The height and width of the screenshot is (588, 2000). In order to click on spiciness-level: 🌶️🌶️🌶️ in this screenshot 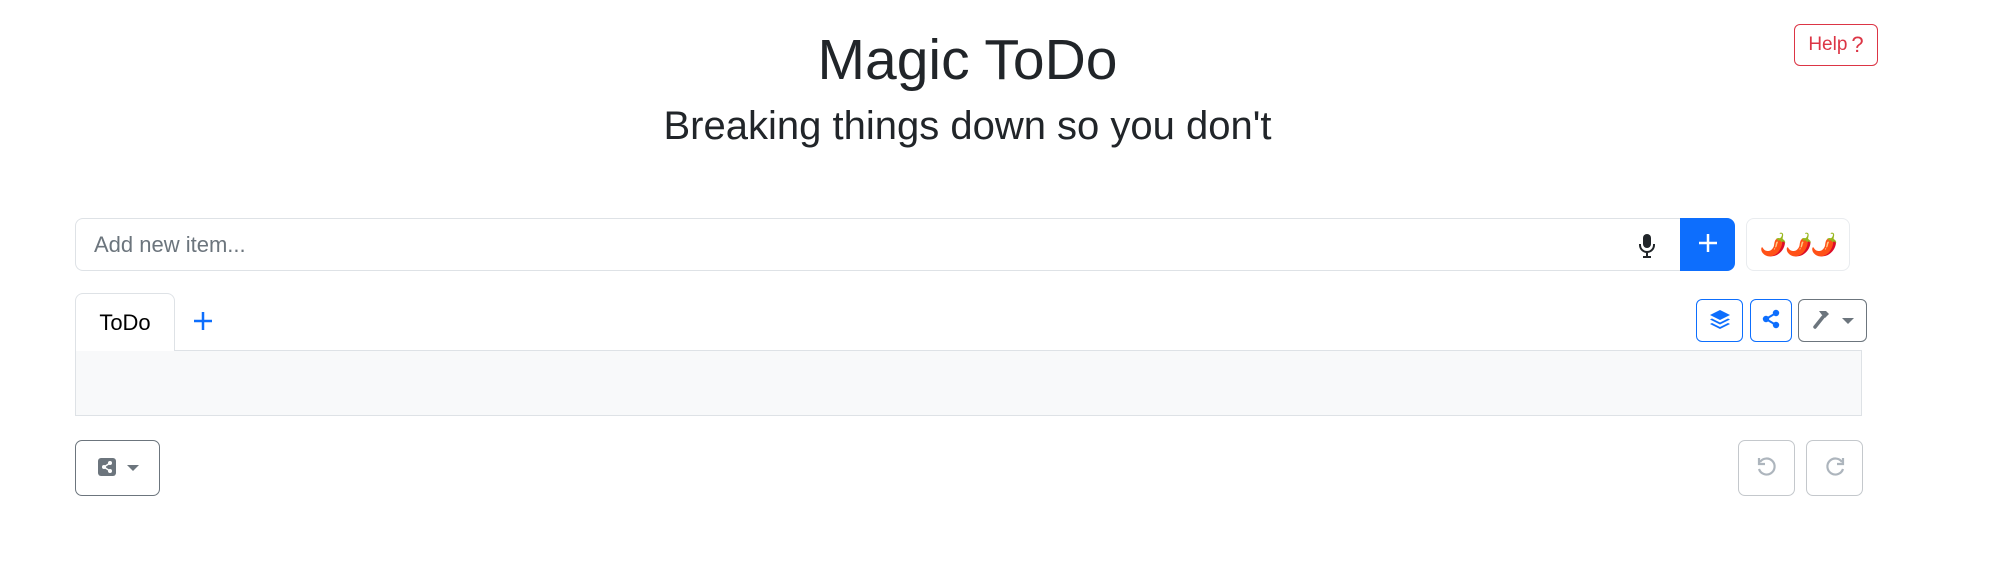, I will do `click(1798, 244)`.